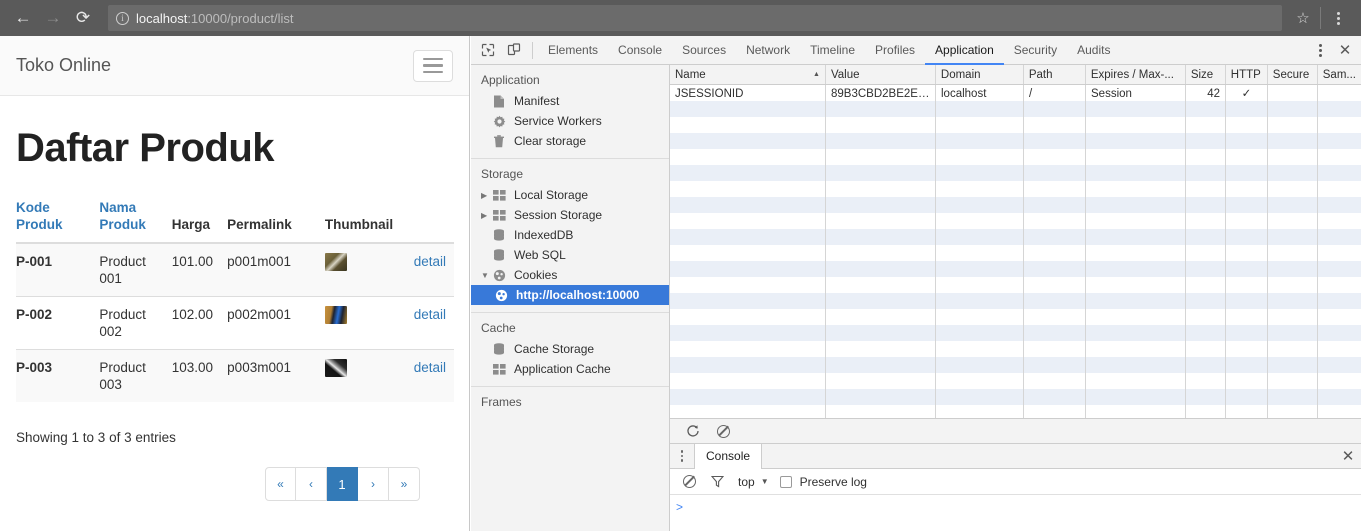 Image resolution: width=1361 pixels, height=531 pixels. I want to click on hamburger-icon, so click(433, 65).